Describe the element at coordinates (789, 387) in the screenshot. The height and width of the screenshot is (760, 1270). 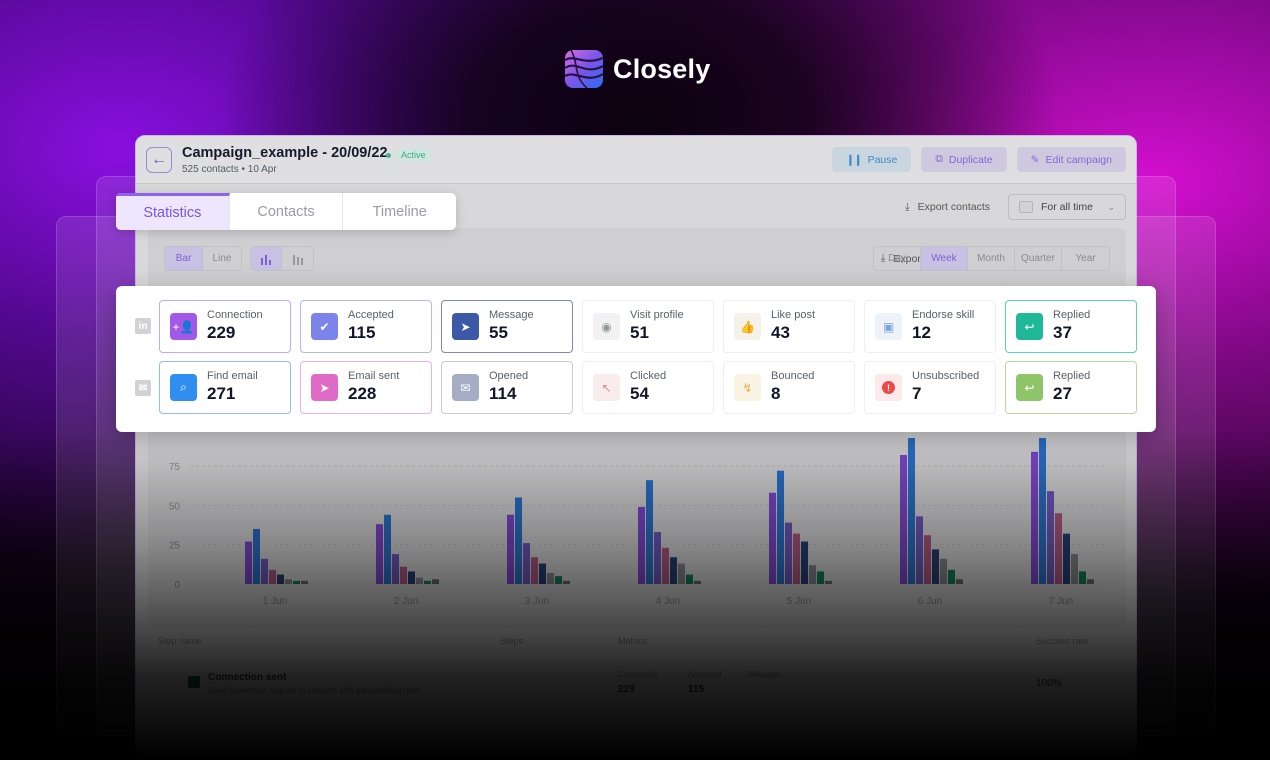
I see `stat-tile-bounced: ↯ Bounced 8` at that location.